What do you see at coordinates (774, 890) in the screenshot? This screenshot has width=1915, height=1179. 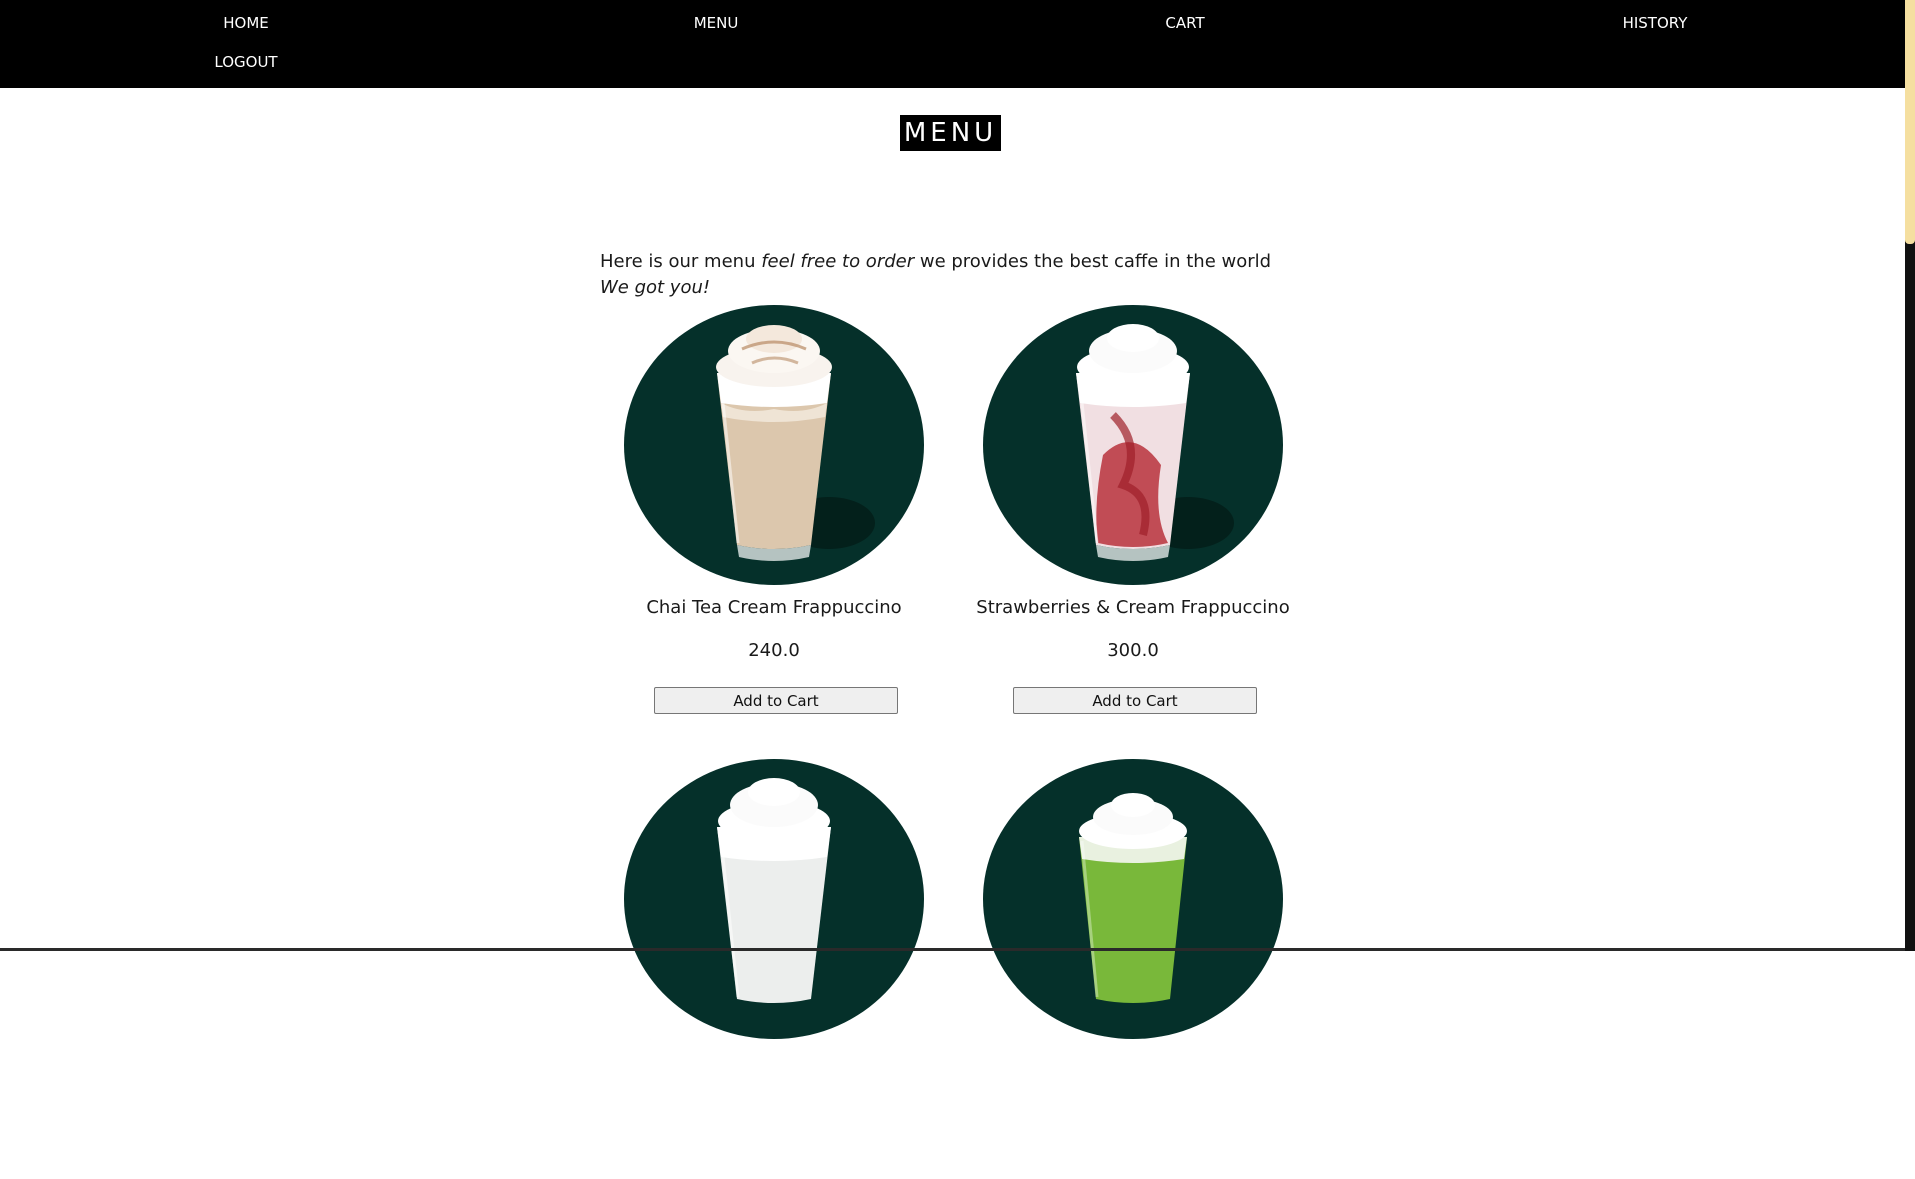 I see `vanilla-frappuccino-image` at bounding box center [774, 890].